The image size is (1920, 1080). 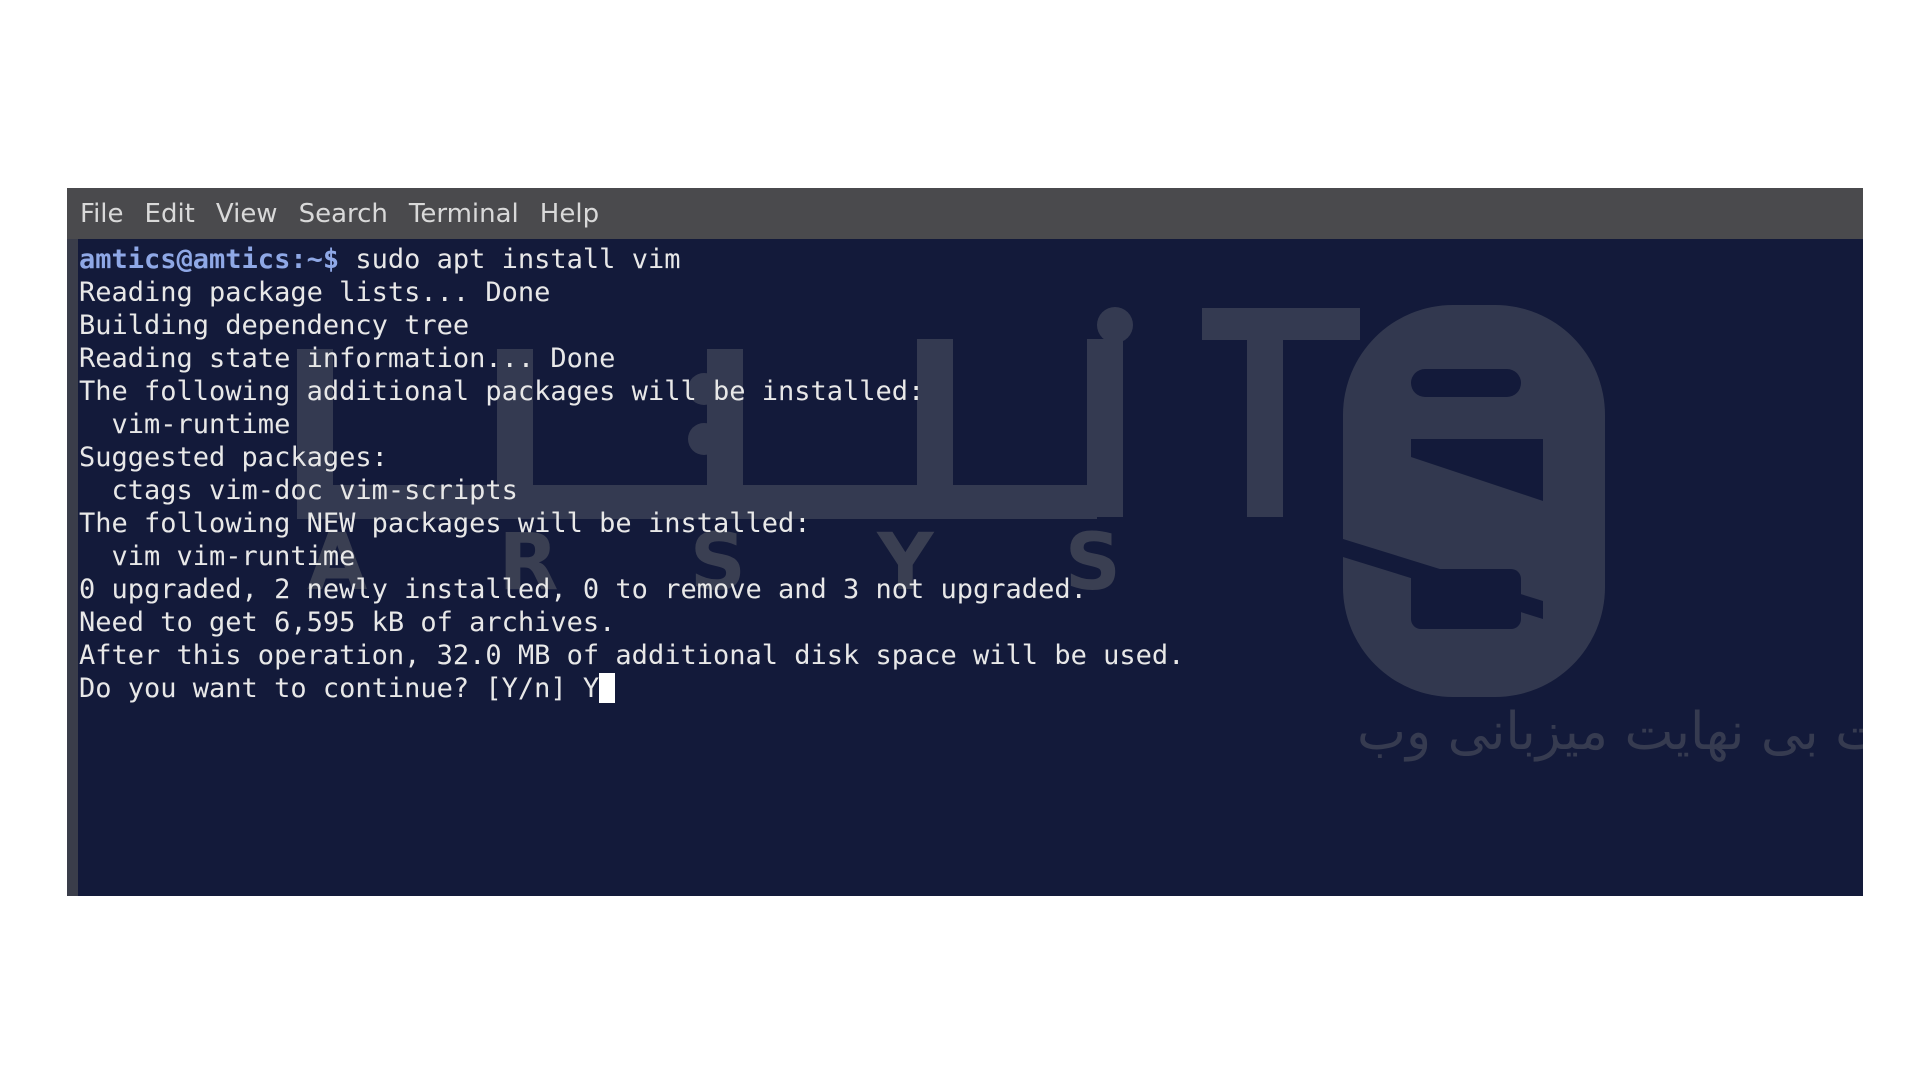 I want to click on confirm-answer: Y, so click(x=591, y=688).